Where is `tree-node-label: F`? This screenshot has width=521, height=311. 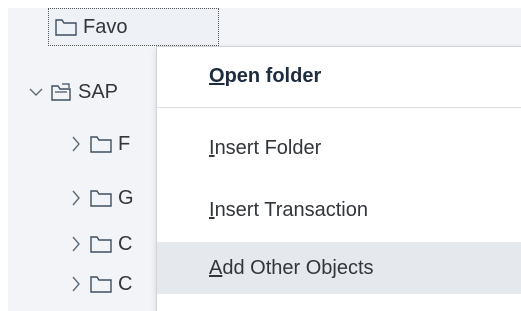
tree-node-label: F is located at coordinates (124, 143).